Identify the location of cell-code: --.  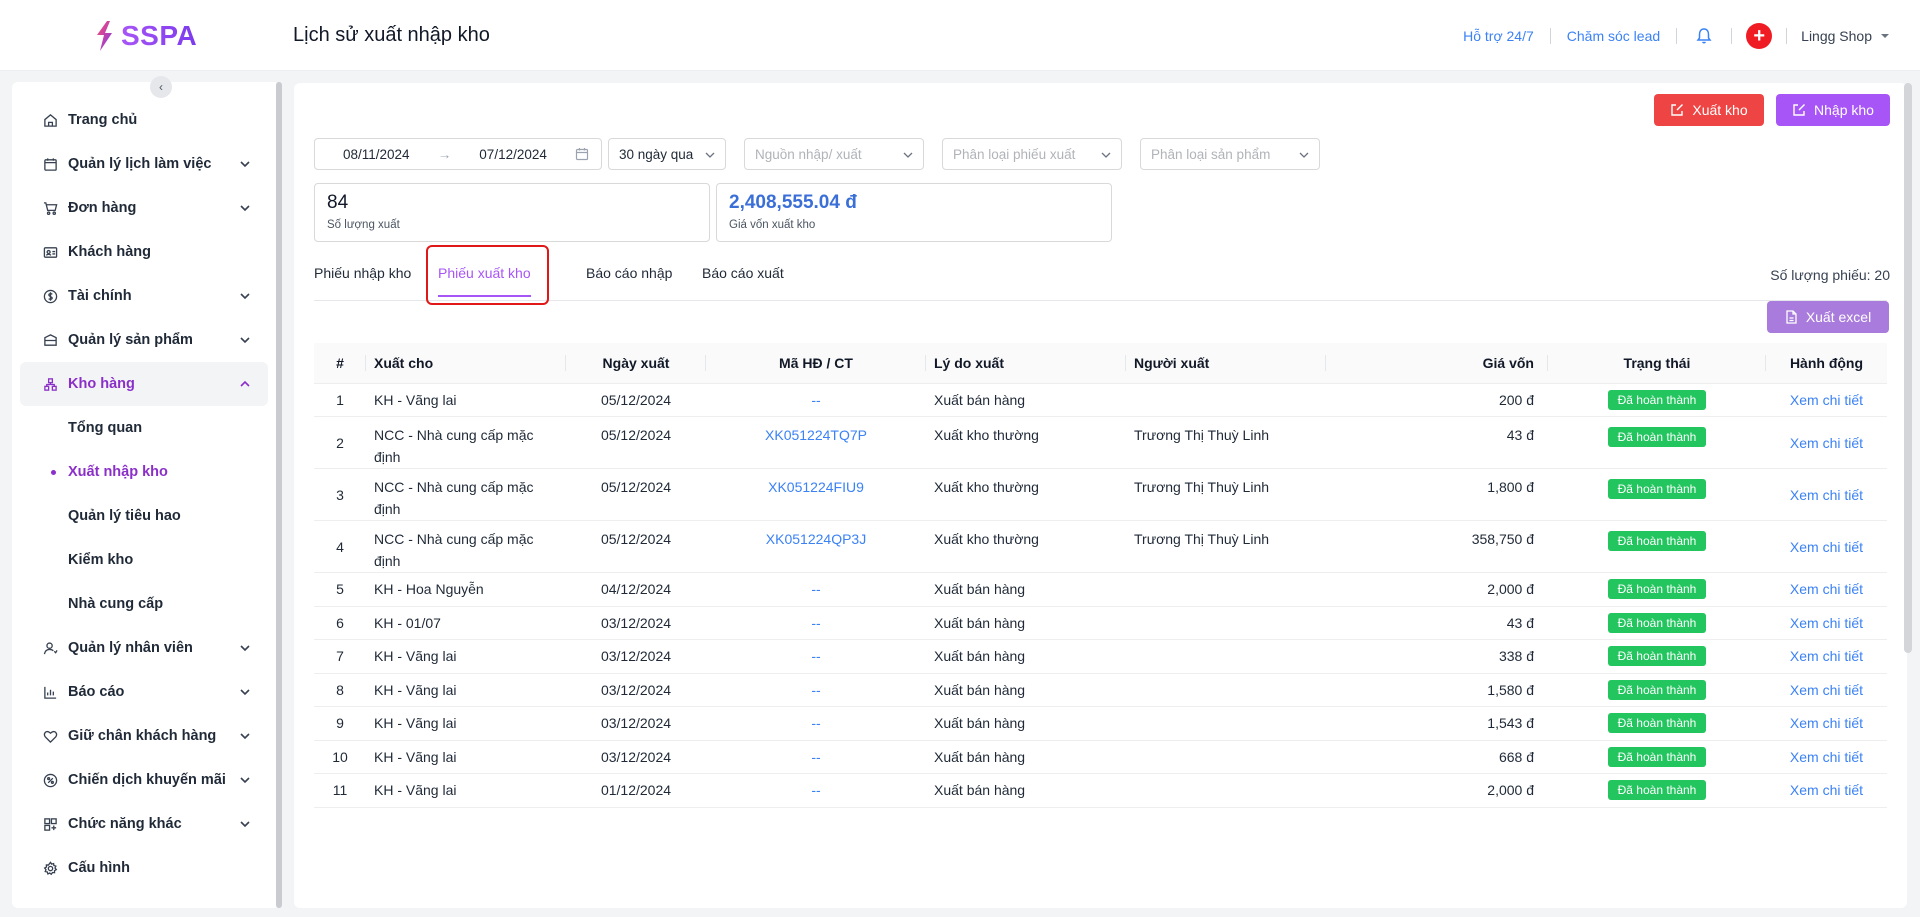
(816, 656).